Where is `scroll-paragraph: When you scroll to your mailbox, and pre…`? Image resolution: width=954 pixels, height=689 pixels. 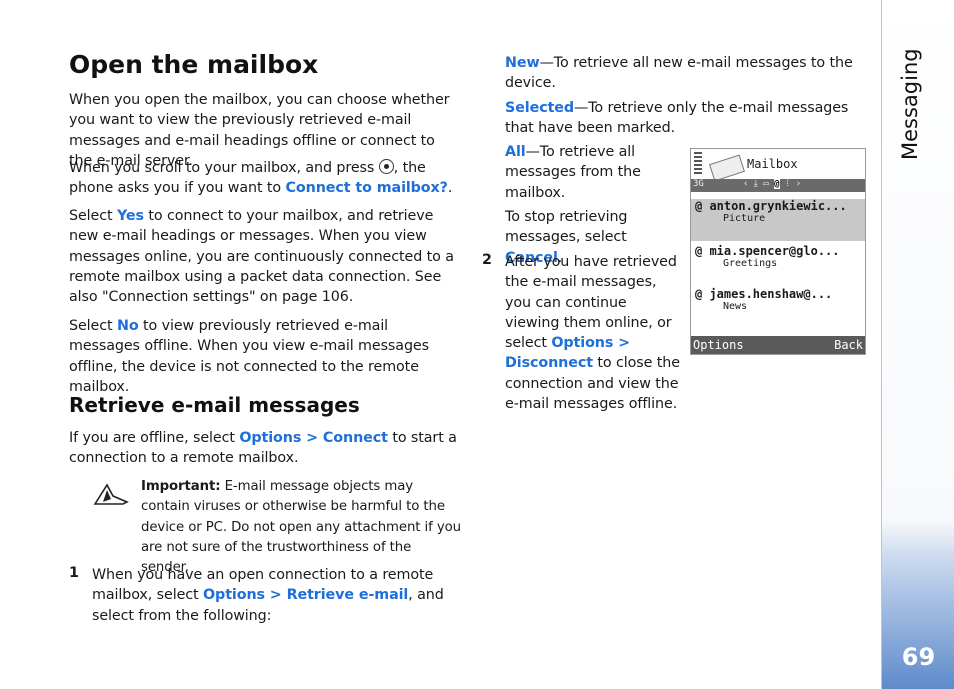
scroll-paragraph: When you scroll to your mailbox, and pre… is located at coordinates (261, 178).